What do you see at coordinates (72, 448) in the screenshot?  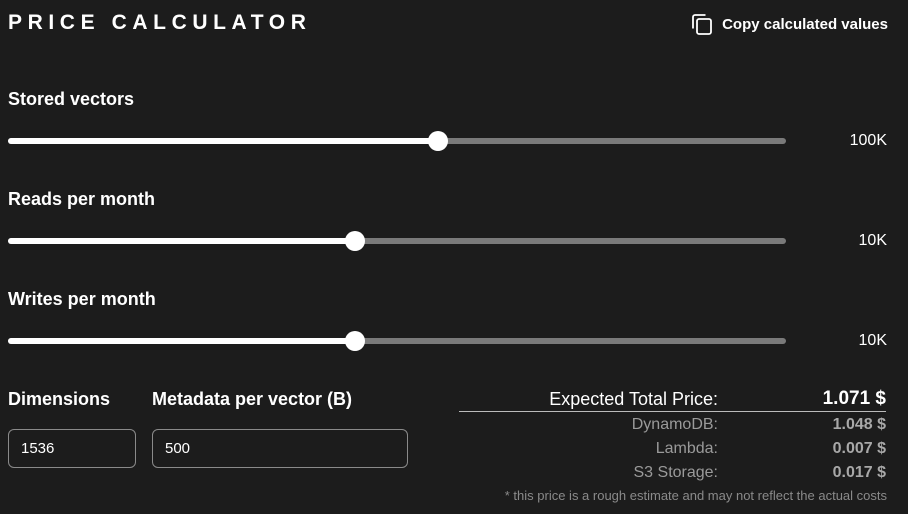 I see `dimensions-input` at bounding box center [72, 448].